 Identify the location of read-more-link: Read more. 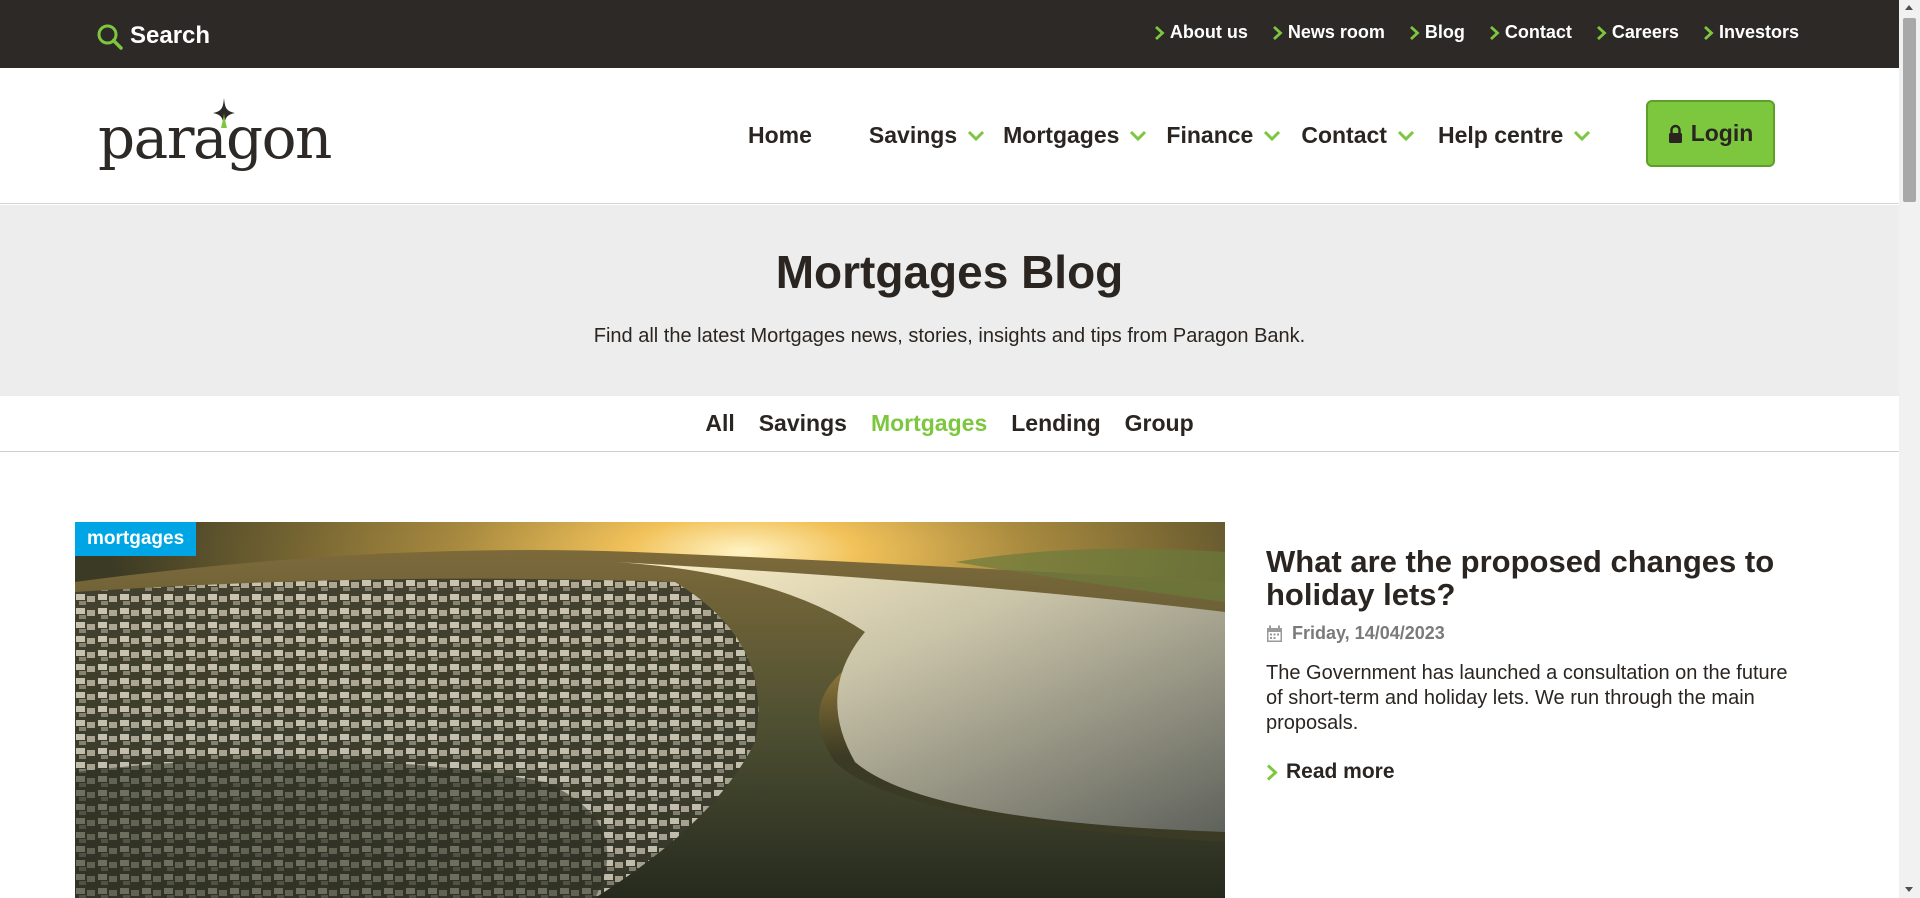
(1536, 772).